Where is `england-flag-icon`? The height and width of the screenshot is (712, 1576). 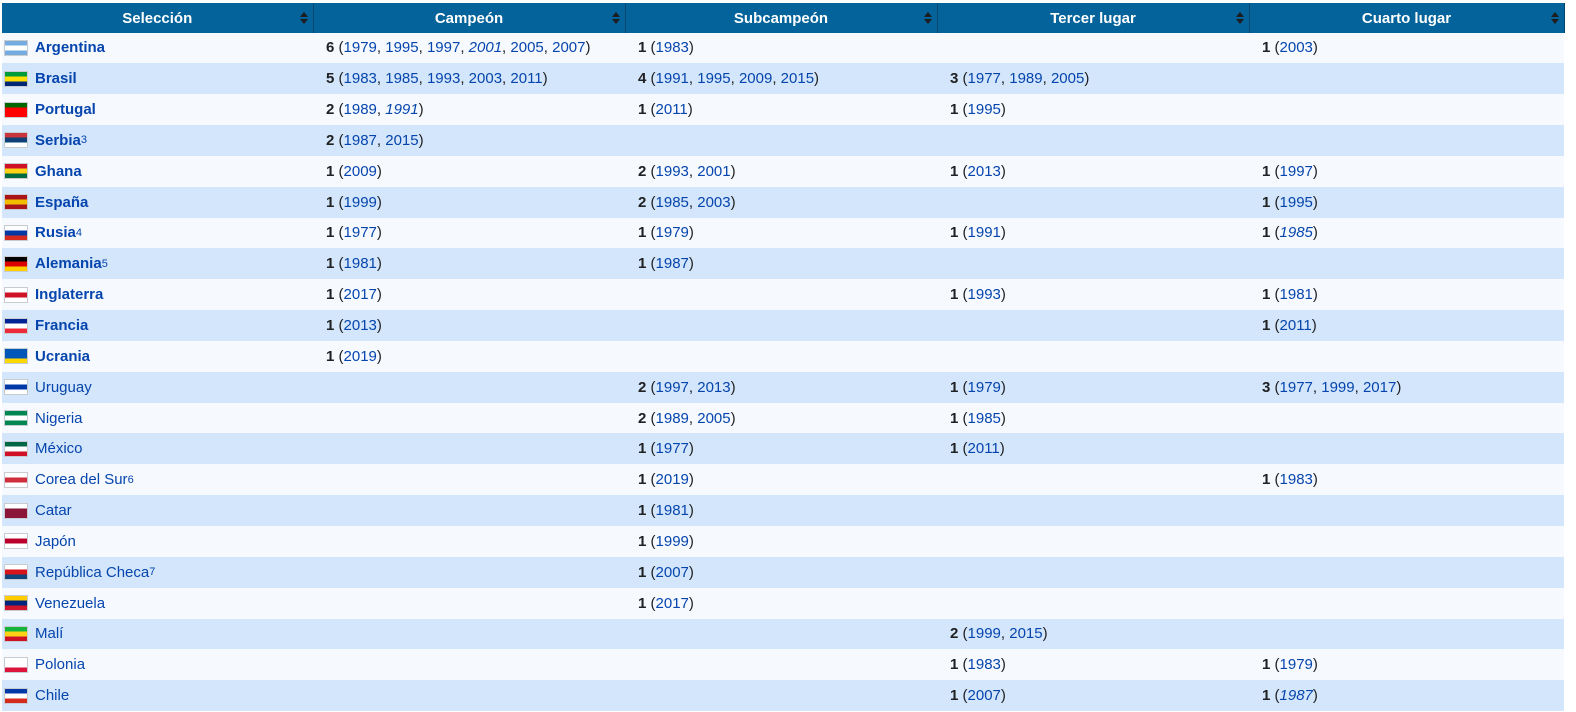
england-flag-icon is located at coordinates (16, 294).